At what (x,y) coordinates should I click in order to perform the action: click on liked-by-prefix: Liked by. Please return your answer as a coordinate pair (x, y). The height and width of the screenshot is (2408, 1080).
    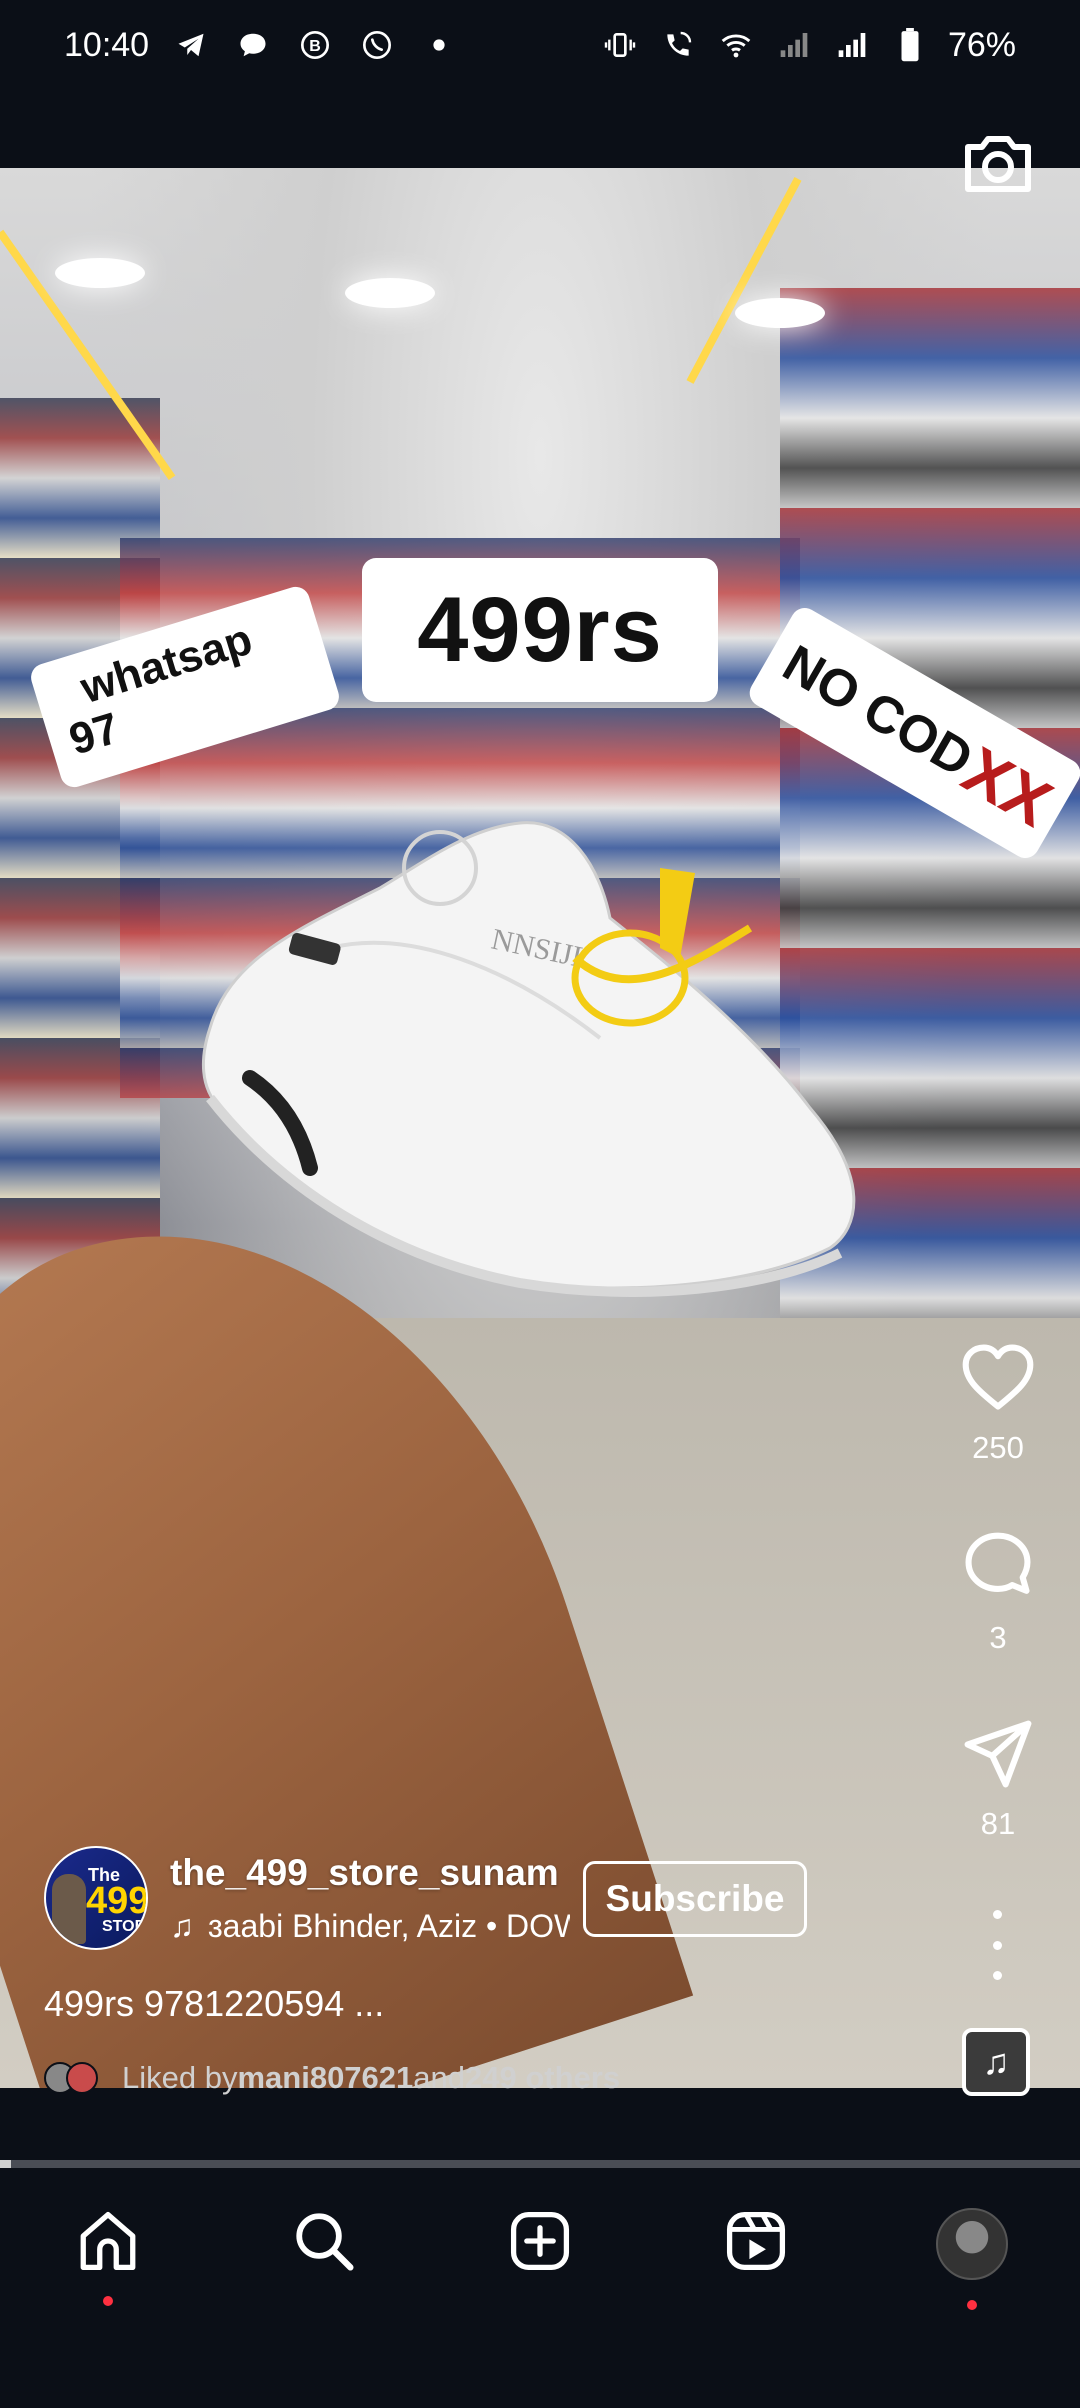
    Looking at the image, I should click on (180, 2077).